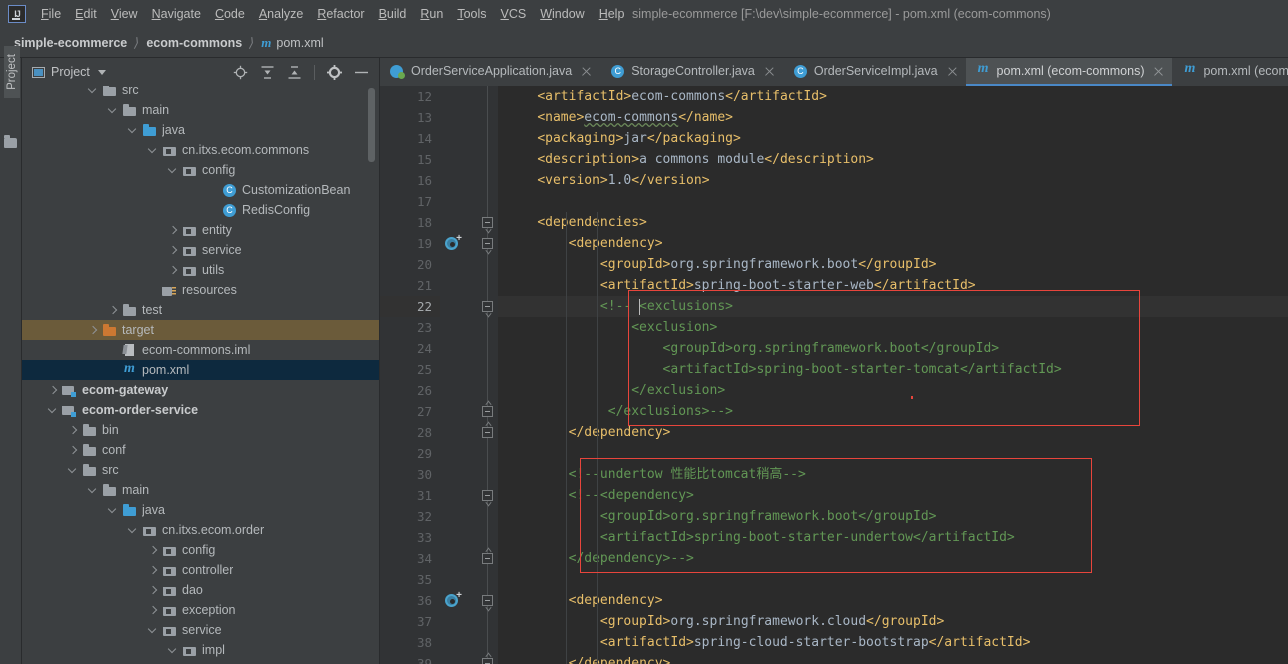 This screenshot has width=1288, height=664. I want to click on breadcrumb-item-file: pom.xml, so click(299, 43).